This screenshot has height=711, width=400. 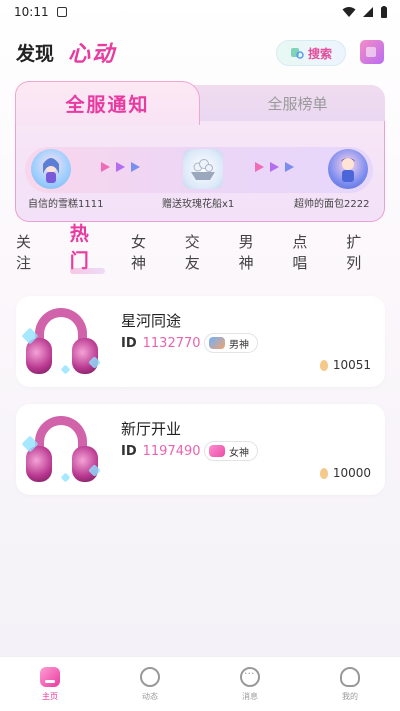 What do you see at coordinates (199, 252) in the screenshot?
I see `filter-make-friends: 交友` at bounding box center [199, 252].